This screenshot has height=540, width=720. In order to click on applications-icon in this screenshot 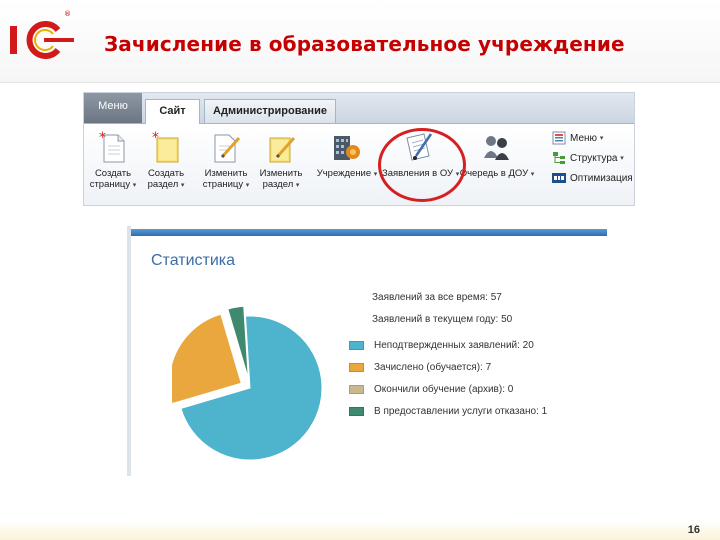, I will do `click(419, 147)`.